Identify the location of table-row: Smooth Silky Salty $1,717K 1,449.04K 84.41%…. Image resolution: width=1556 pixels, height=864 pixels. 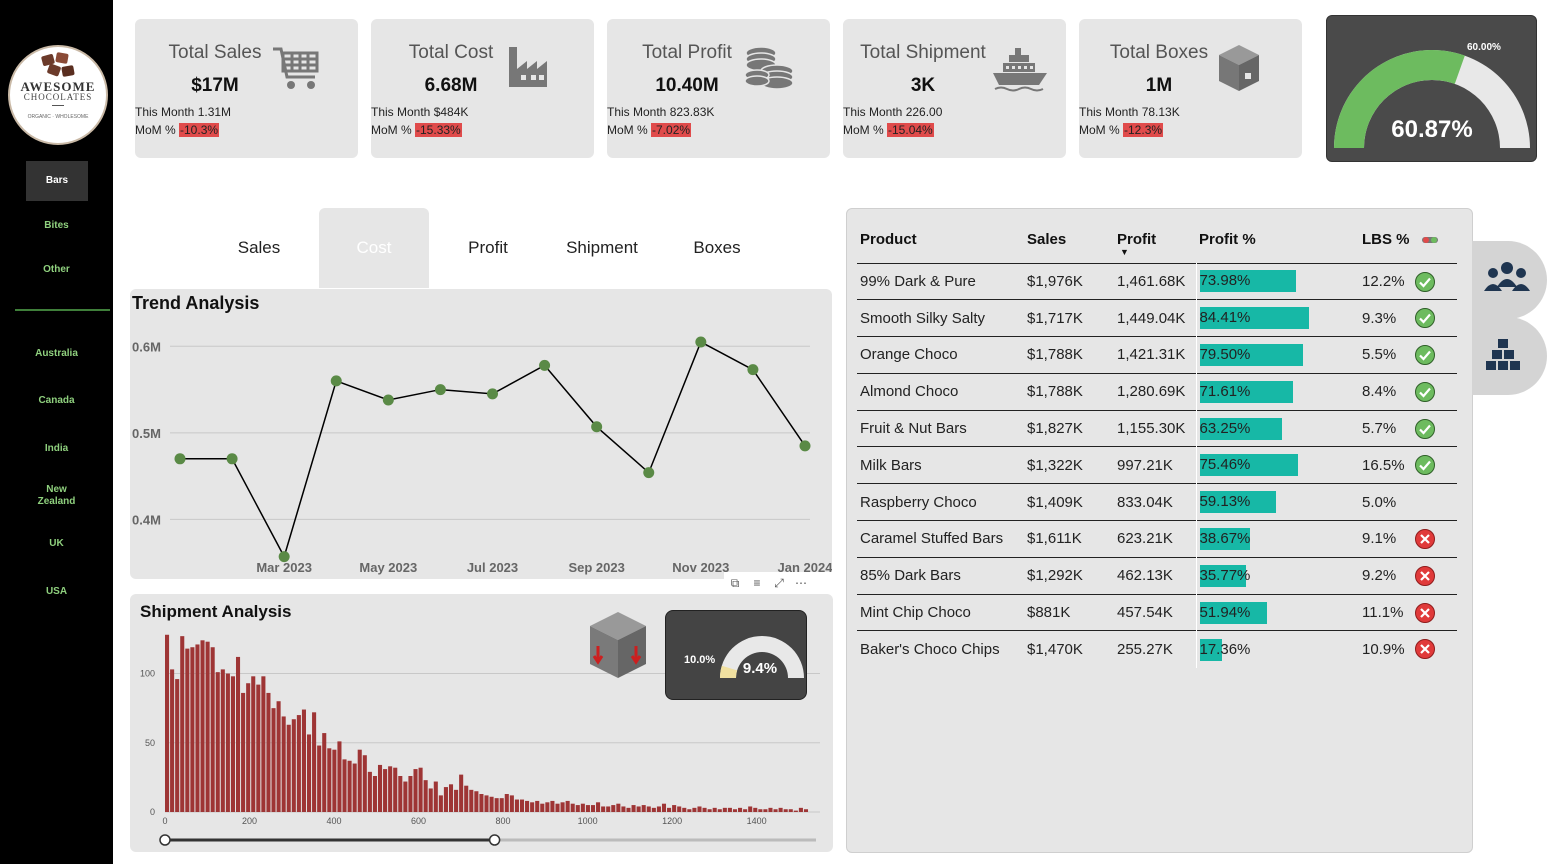
(1157, 318).